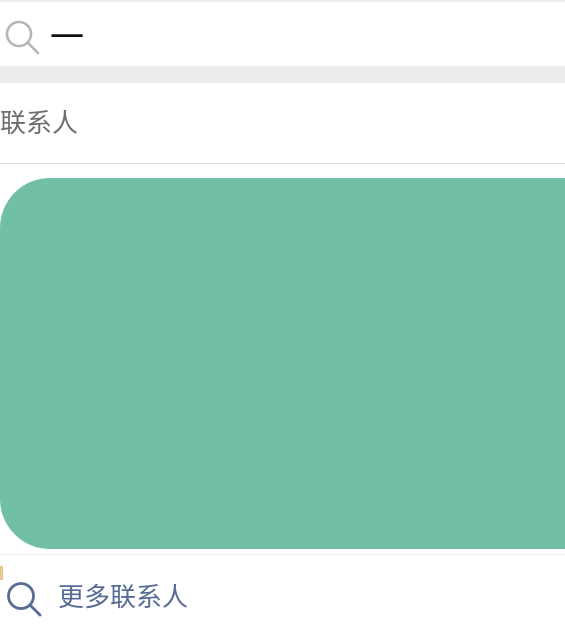 The height and width of the screenshot is (638, 565). I want to click on search-bar, so click(282, 34).